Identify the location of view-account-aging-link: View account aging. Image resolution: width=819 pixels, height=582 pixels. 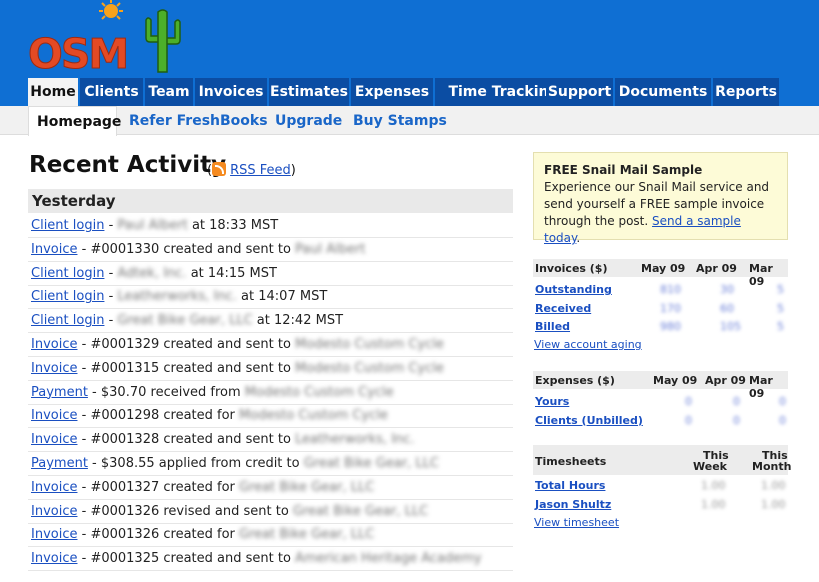
(588, 344).